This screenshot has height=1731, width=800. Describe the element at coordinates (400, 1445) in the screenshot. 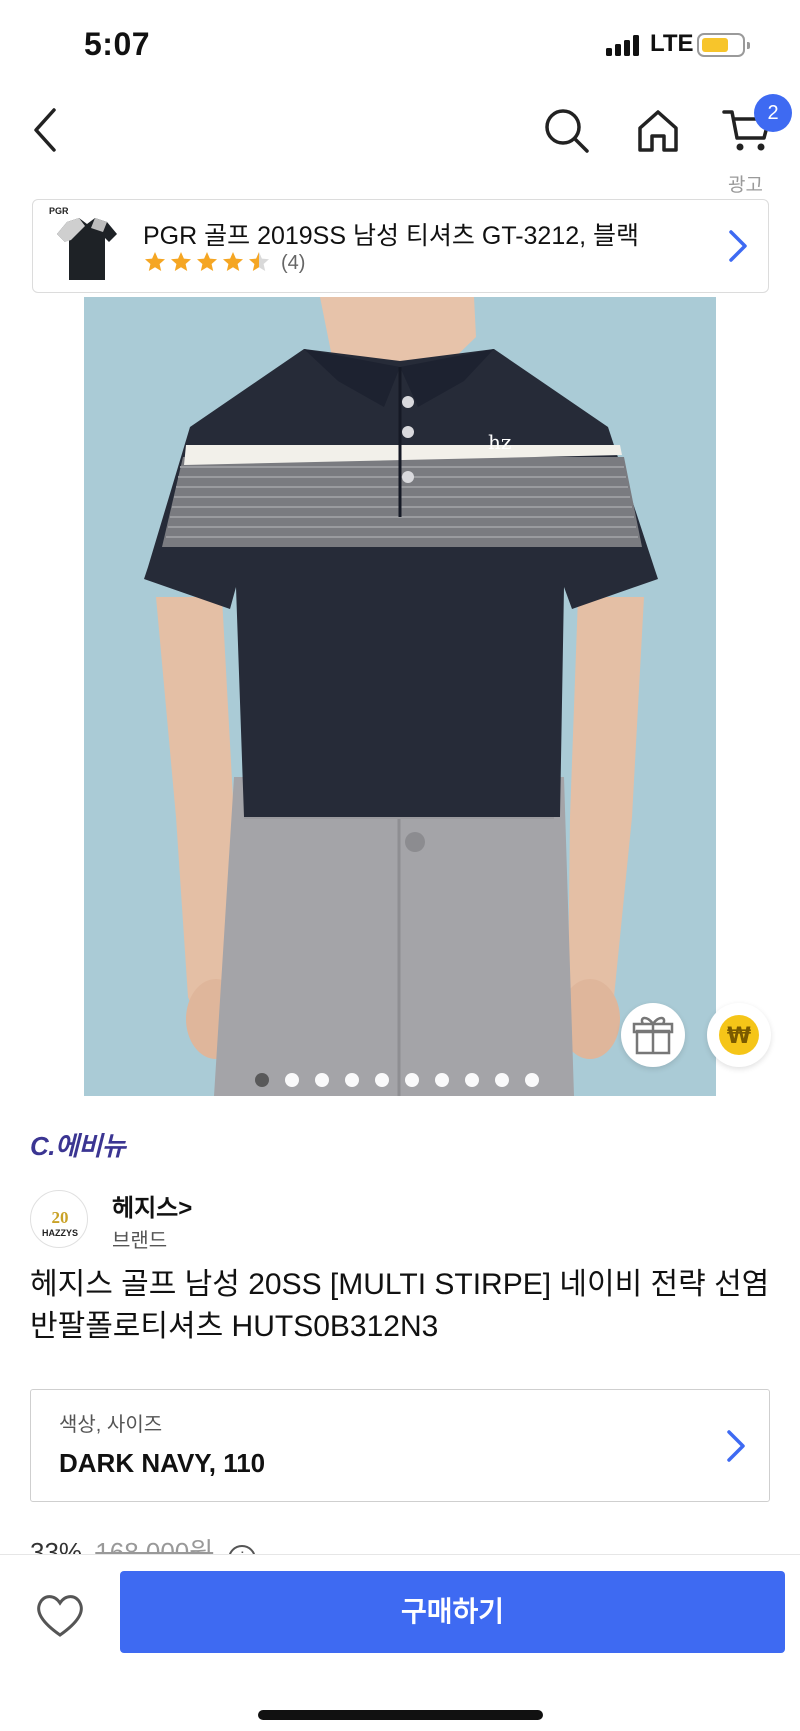

I see `option-selector: 색상, 사이즈 DARK NAVY, 110` at that location.